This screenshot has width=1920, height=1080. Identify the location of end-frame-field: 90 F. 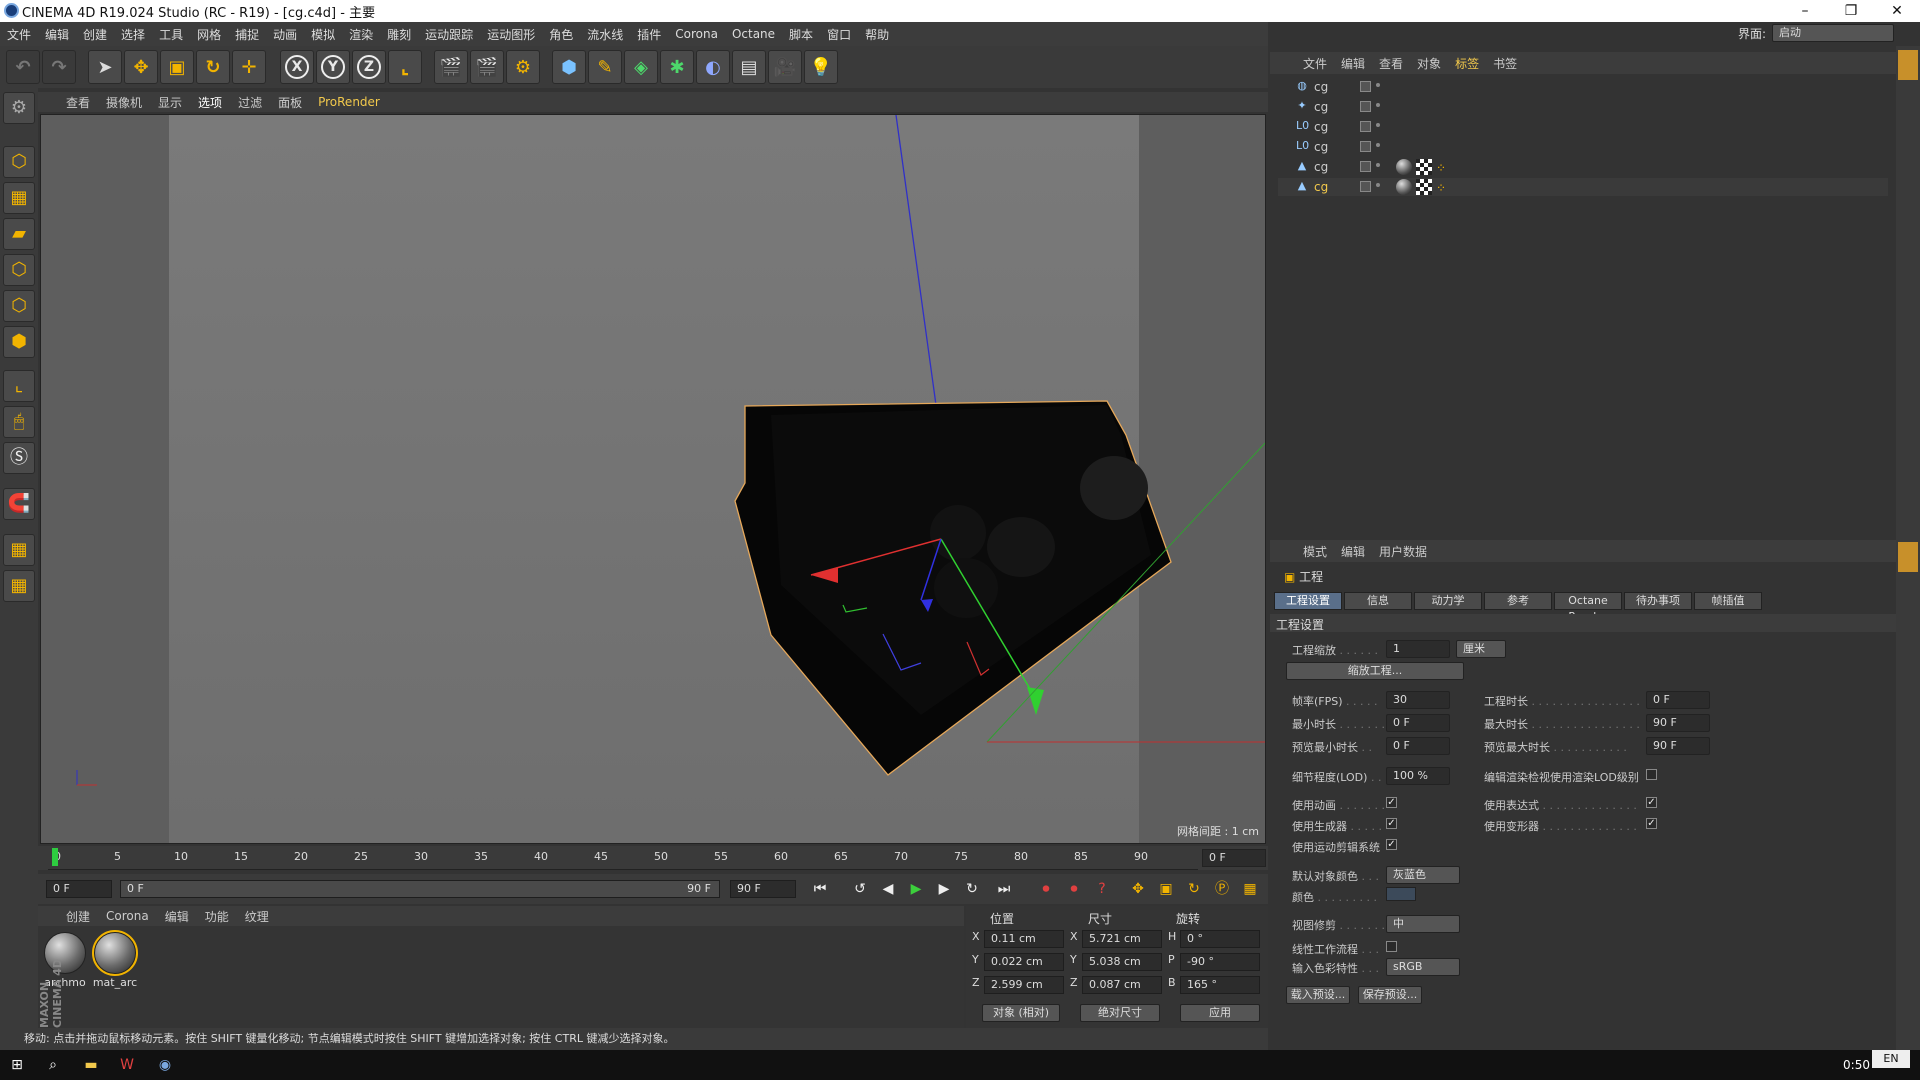
(763, 889).